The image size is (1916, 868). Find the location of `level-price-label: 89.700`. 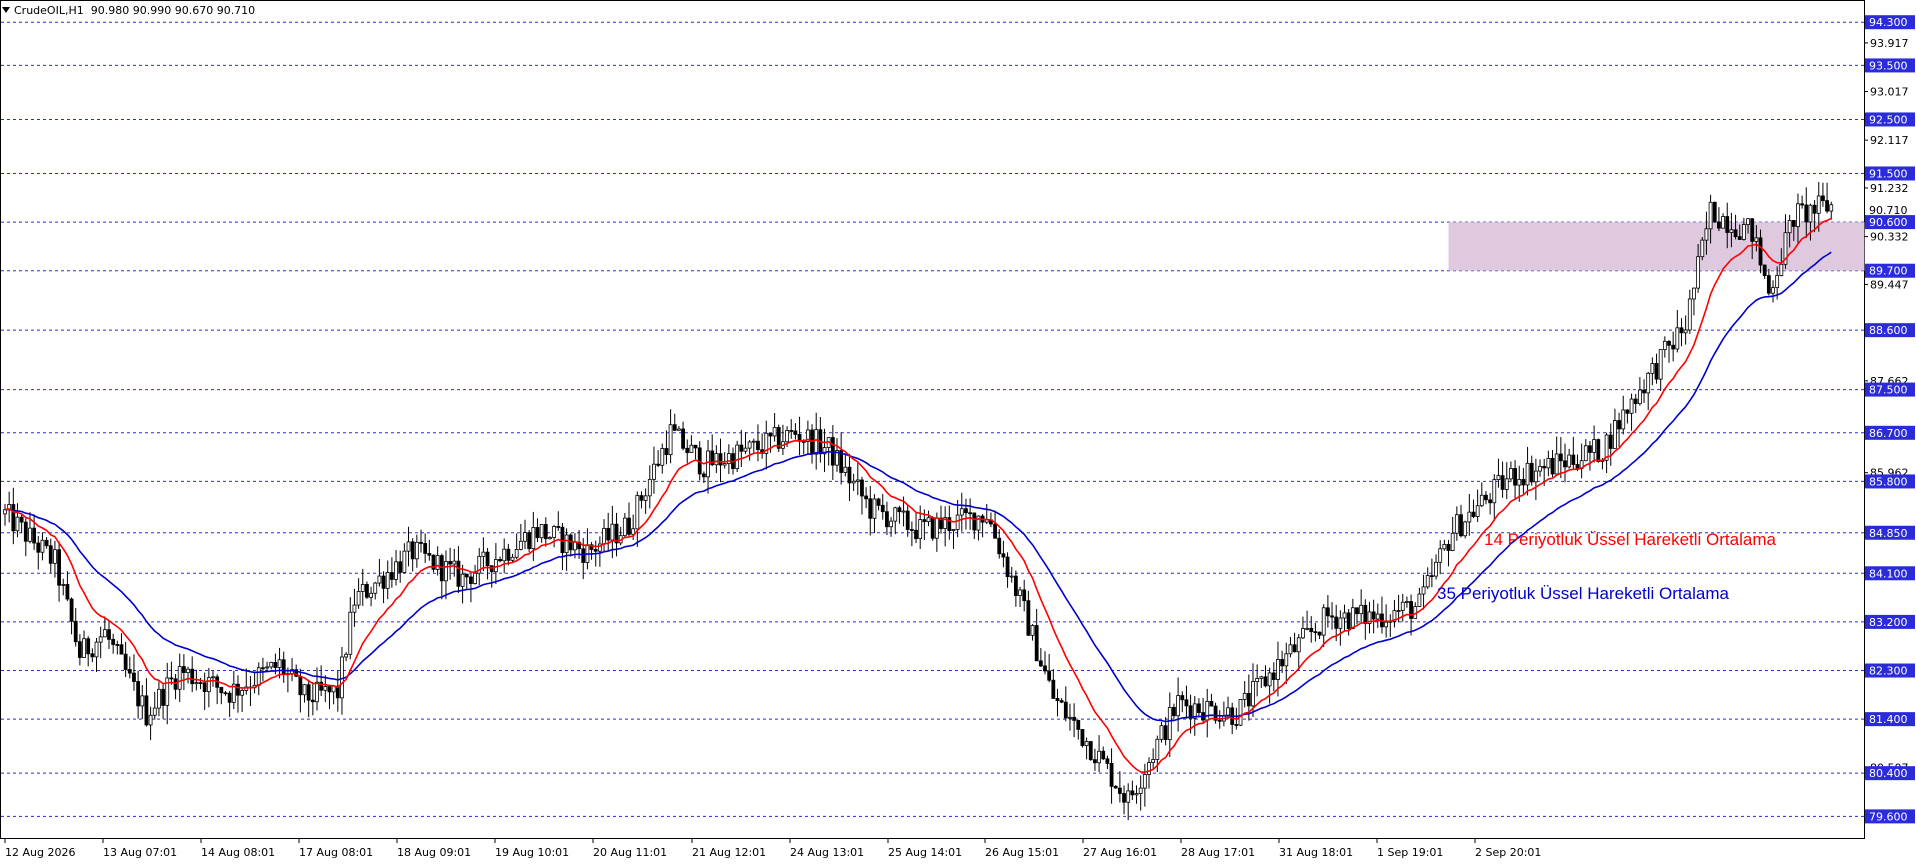

level-price-label: 89.700 is located at coordinates (1888, 271).